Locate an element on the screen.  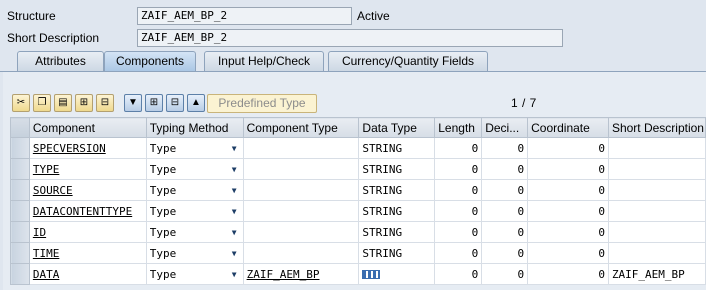
paste-icon: ▤ is located at coordinates (63, 103).